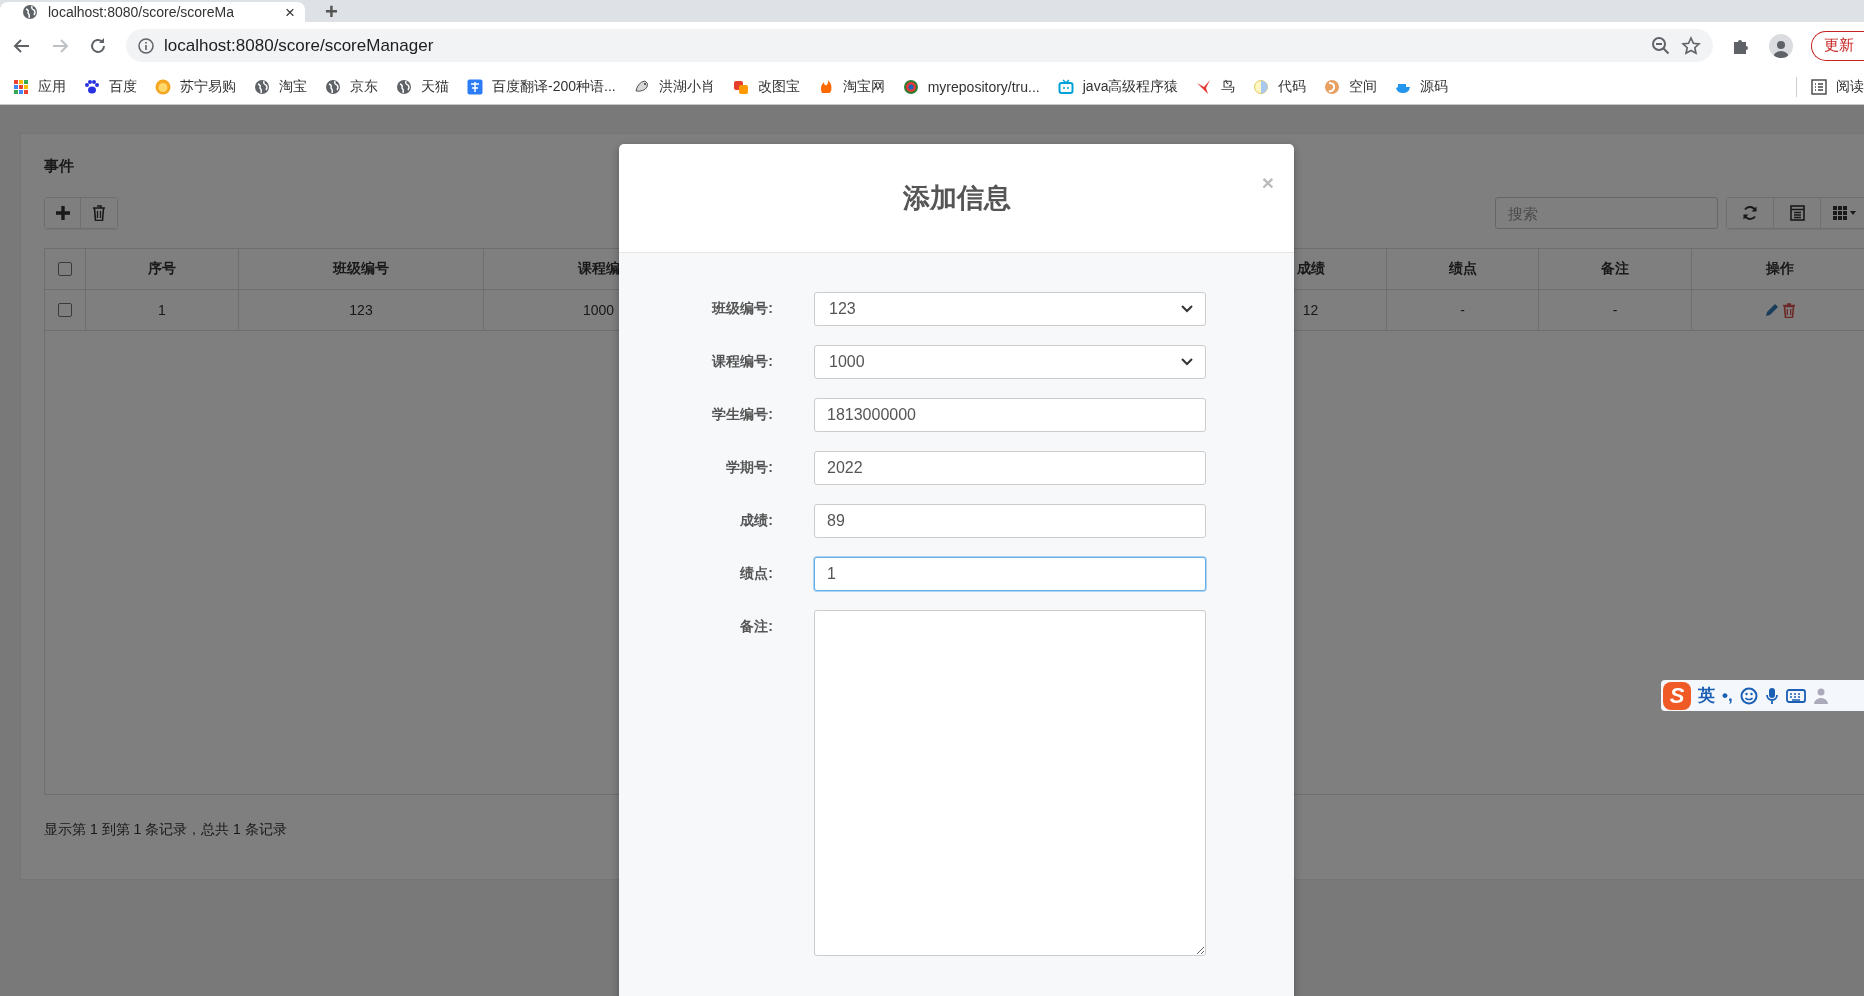 The height and width of the screenshot is (996, 1864). I want to click on column-header: 绩点, so click(1463, 269).